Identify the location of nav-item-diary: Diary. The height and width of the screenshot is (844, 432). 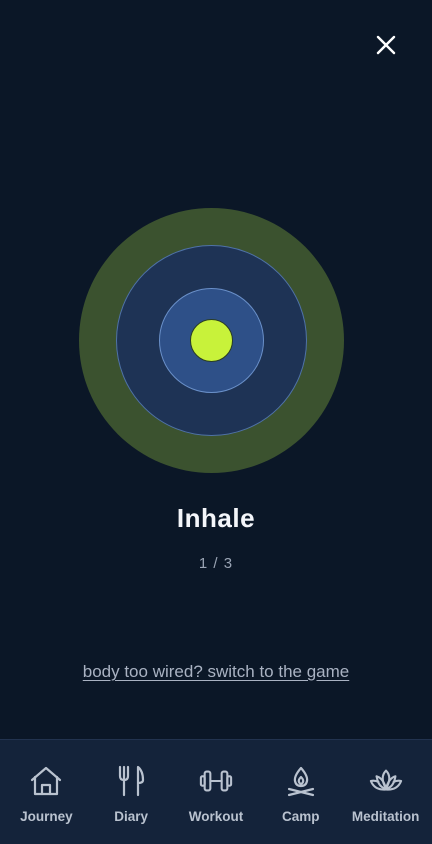
(131, 794).